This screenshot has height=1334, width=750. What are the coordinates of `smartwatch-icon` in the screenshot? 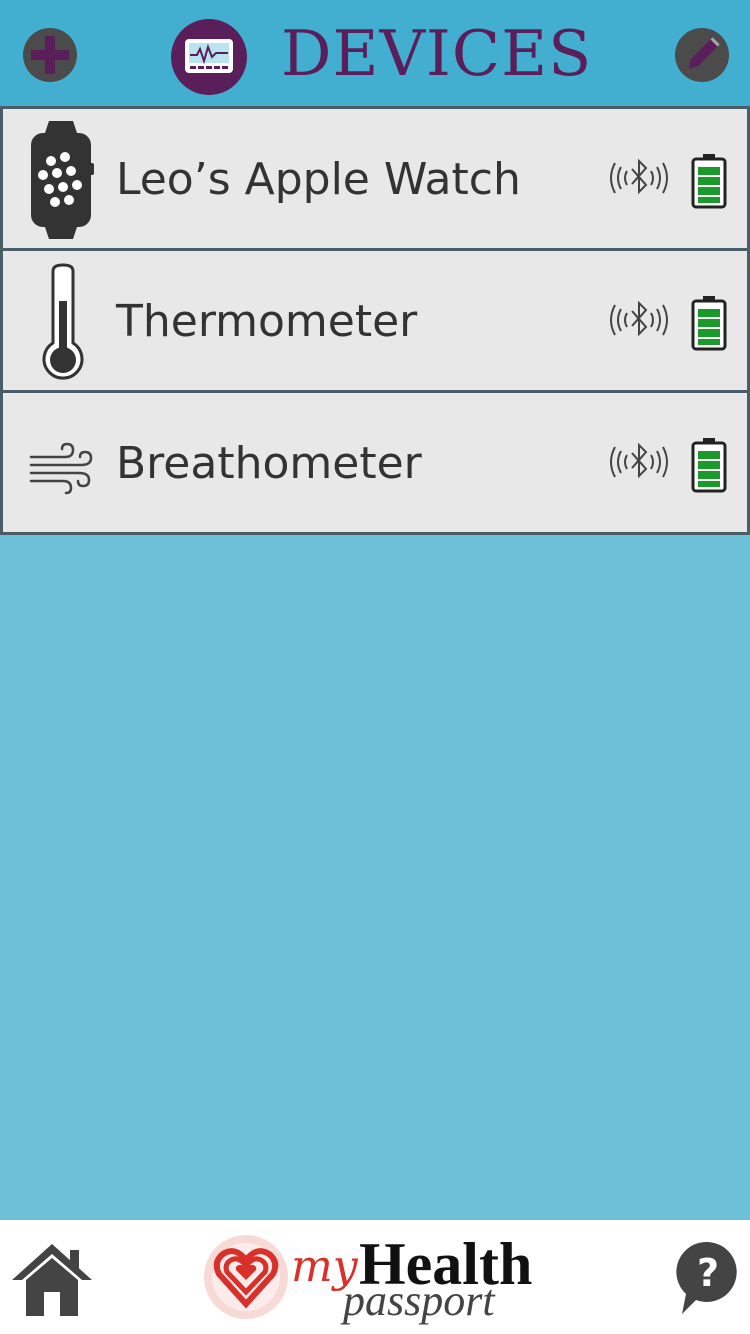 It's located at (62, 180).